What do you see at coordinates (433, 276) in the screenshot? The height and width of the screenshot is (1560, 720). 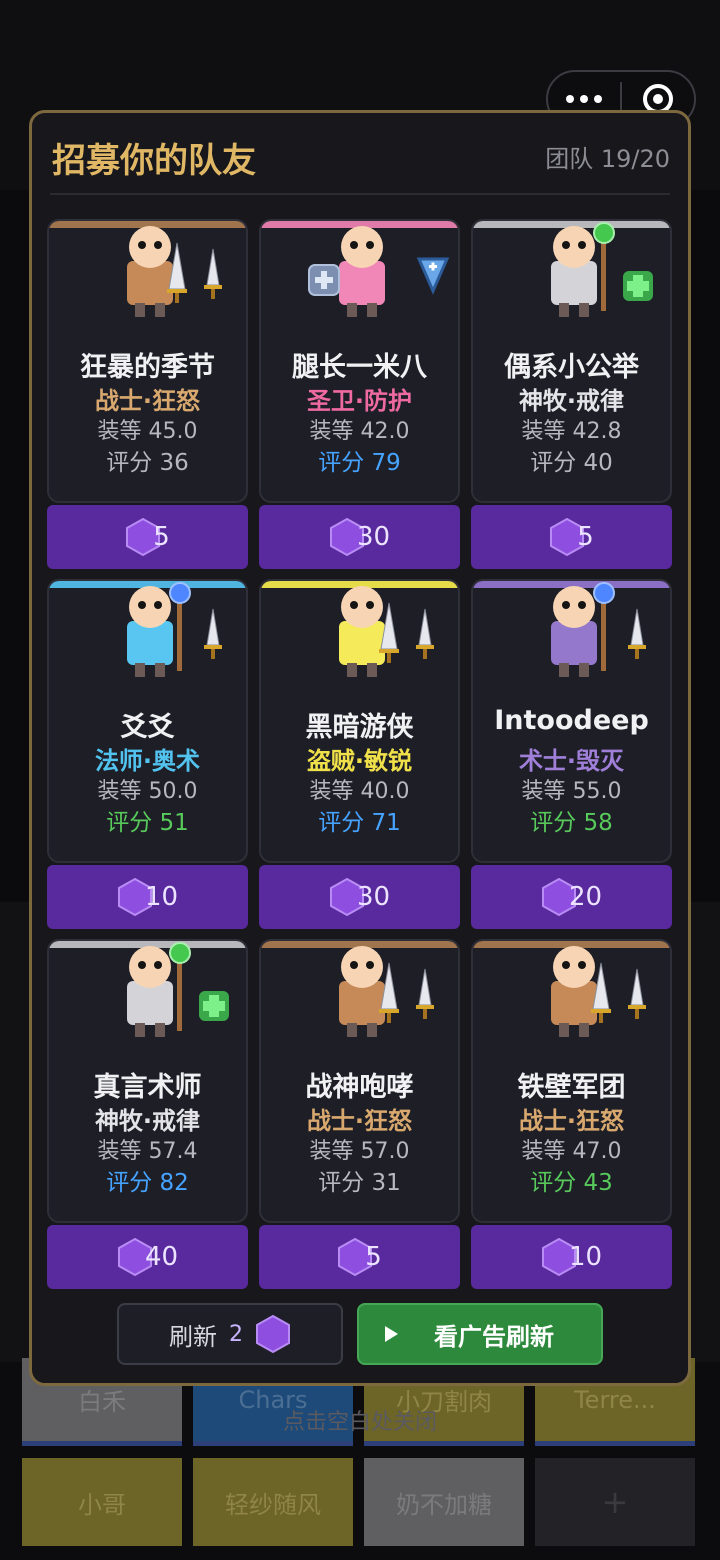 I see `shield-icon` at bounding box center [433, 276].